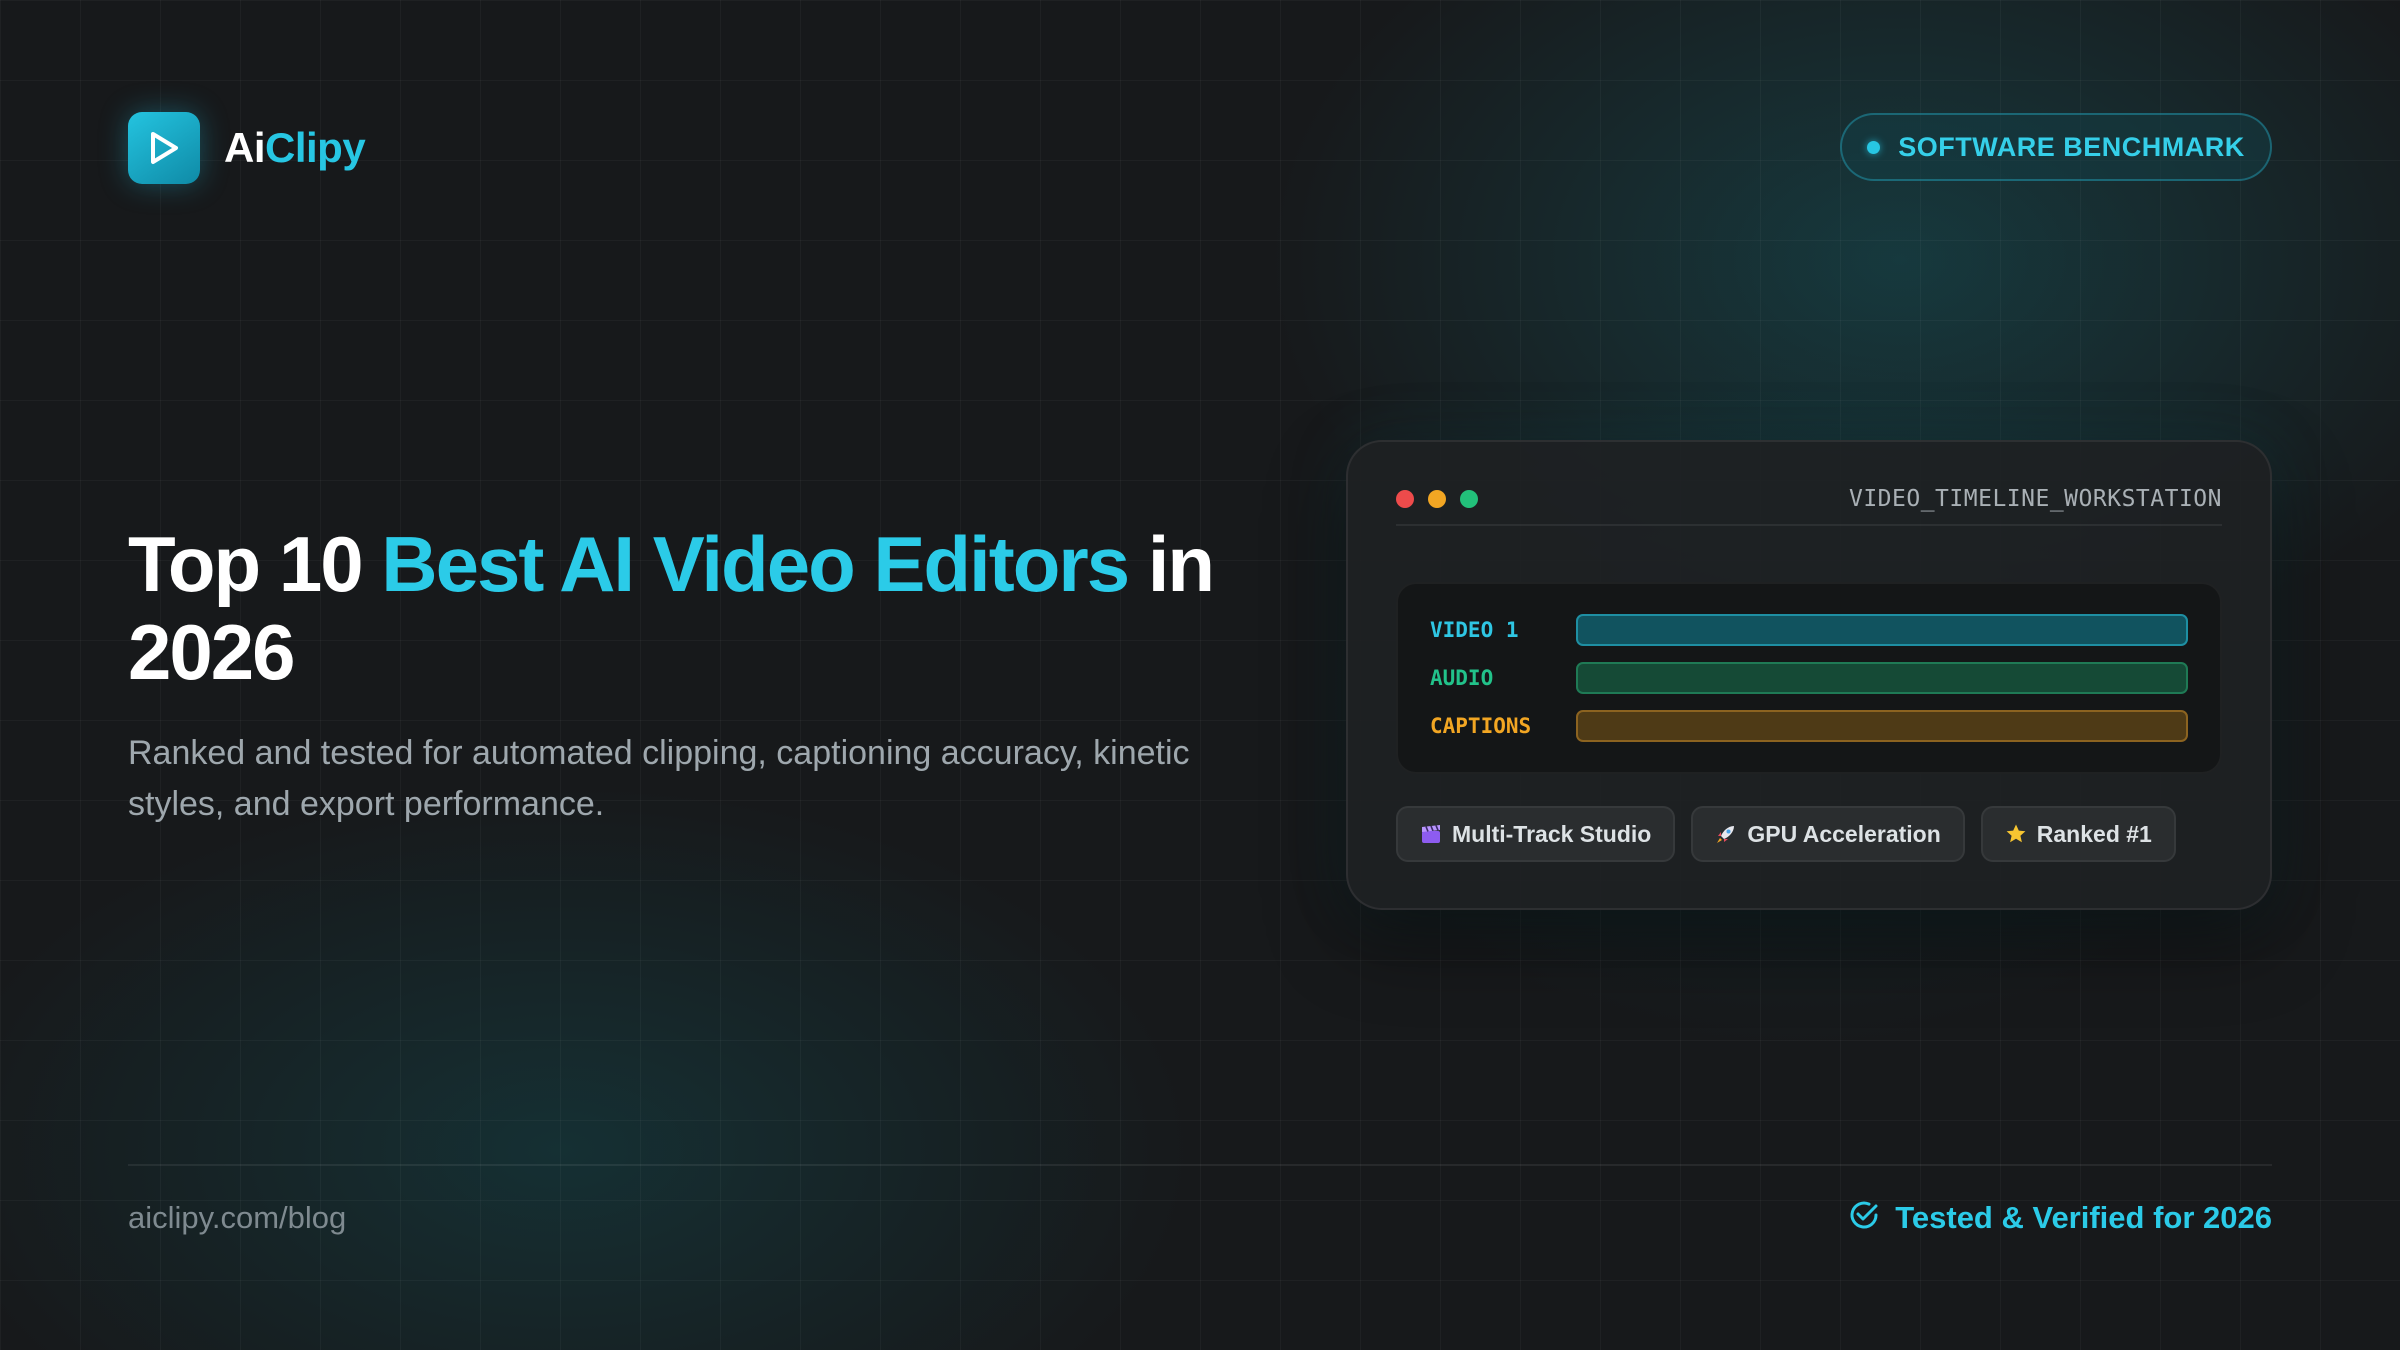  Describe the element at coordinates (1481, 726) in the screenshot. I see `track-label: CAPTIONS` at that location.